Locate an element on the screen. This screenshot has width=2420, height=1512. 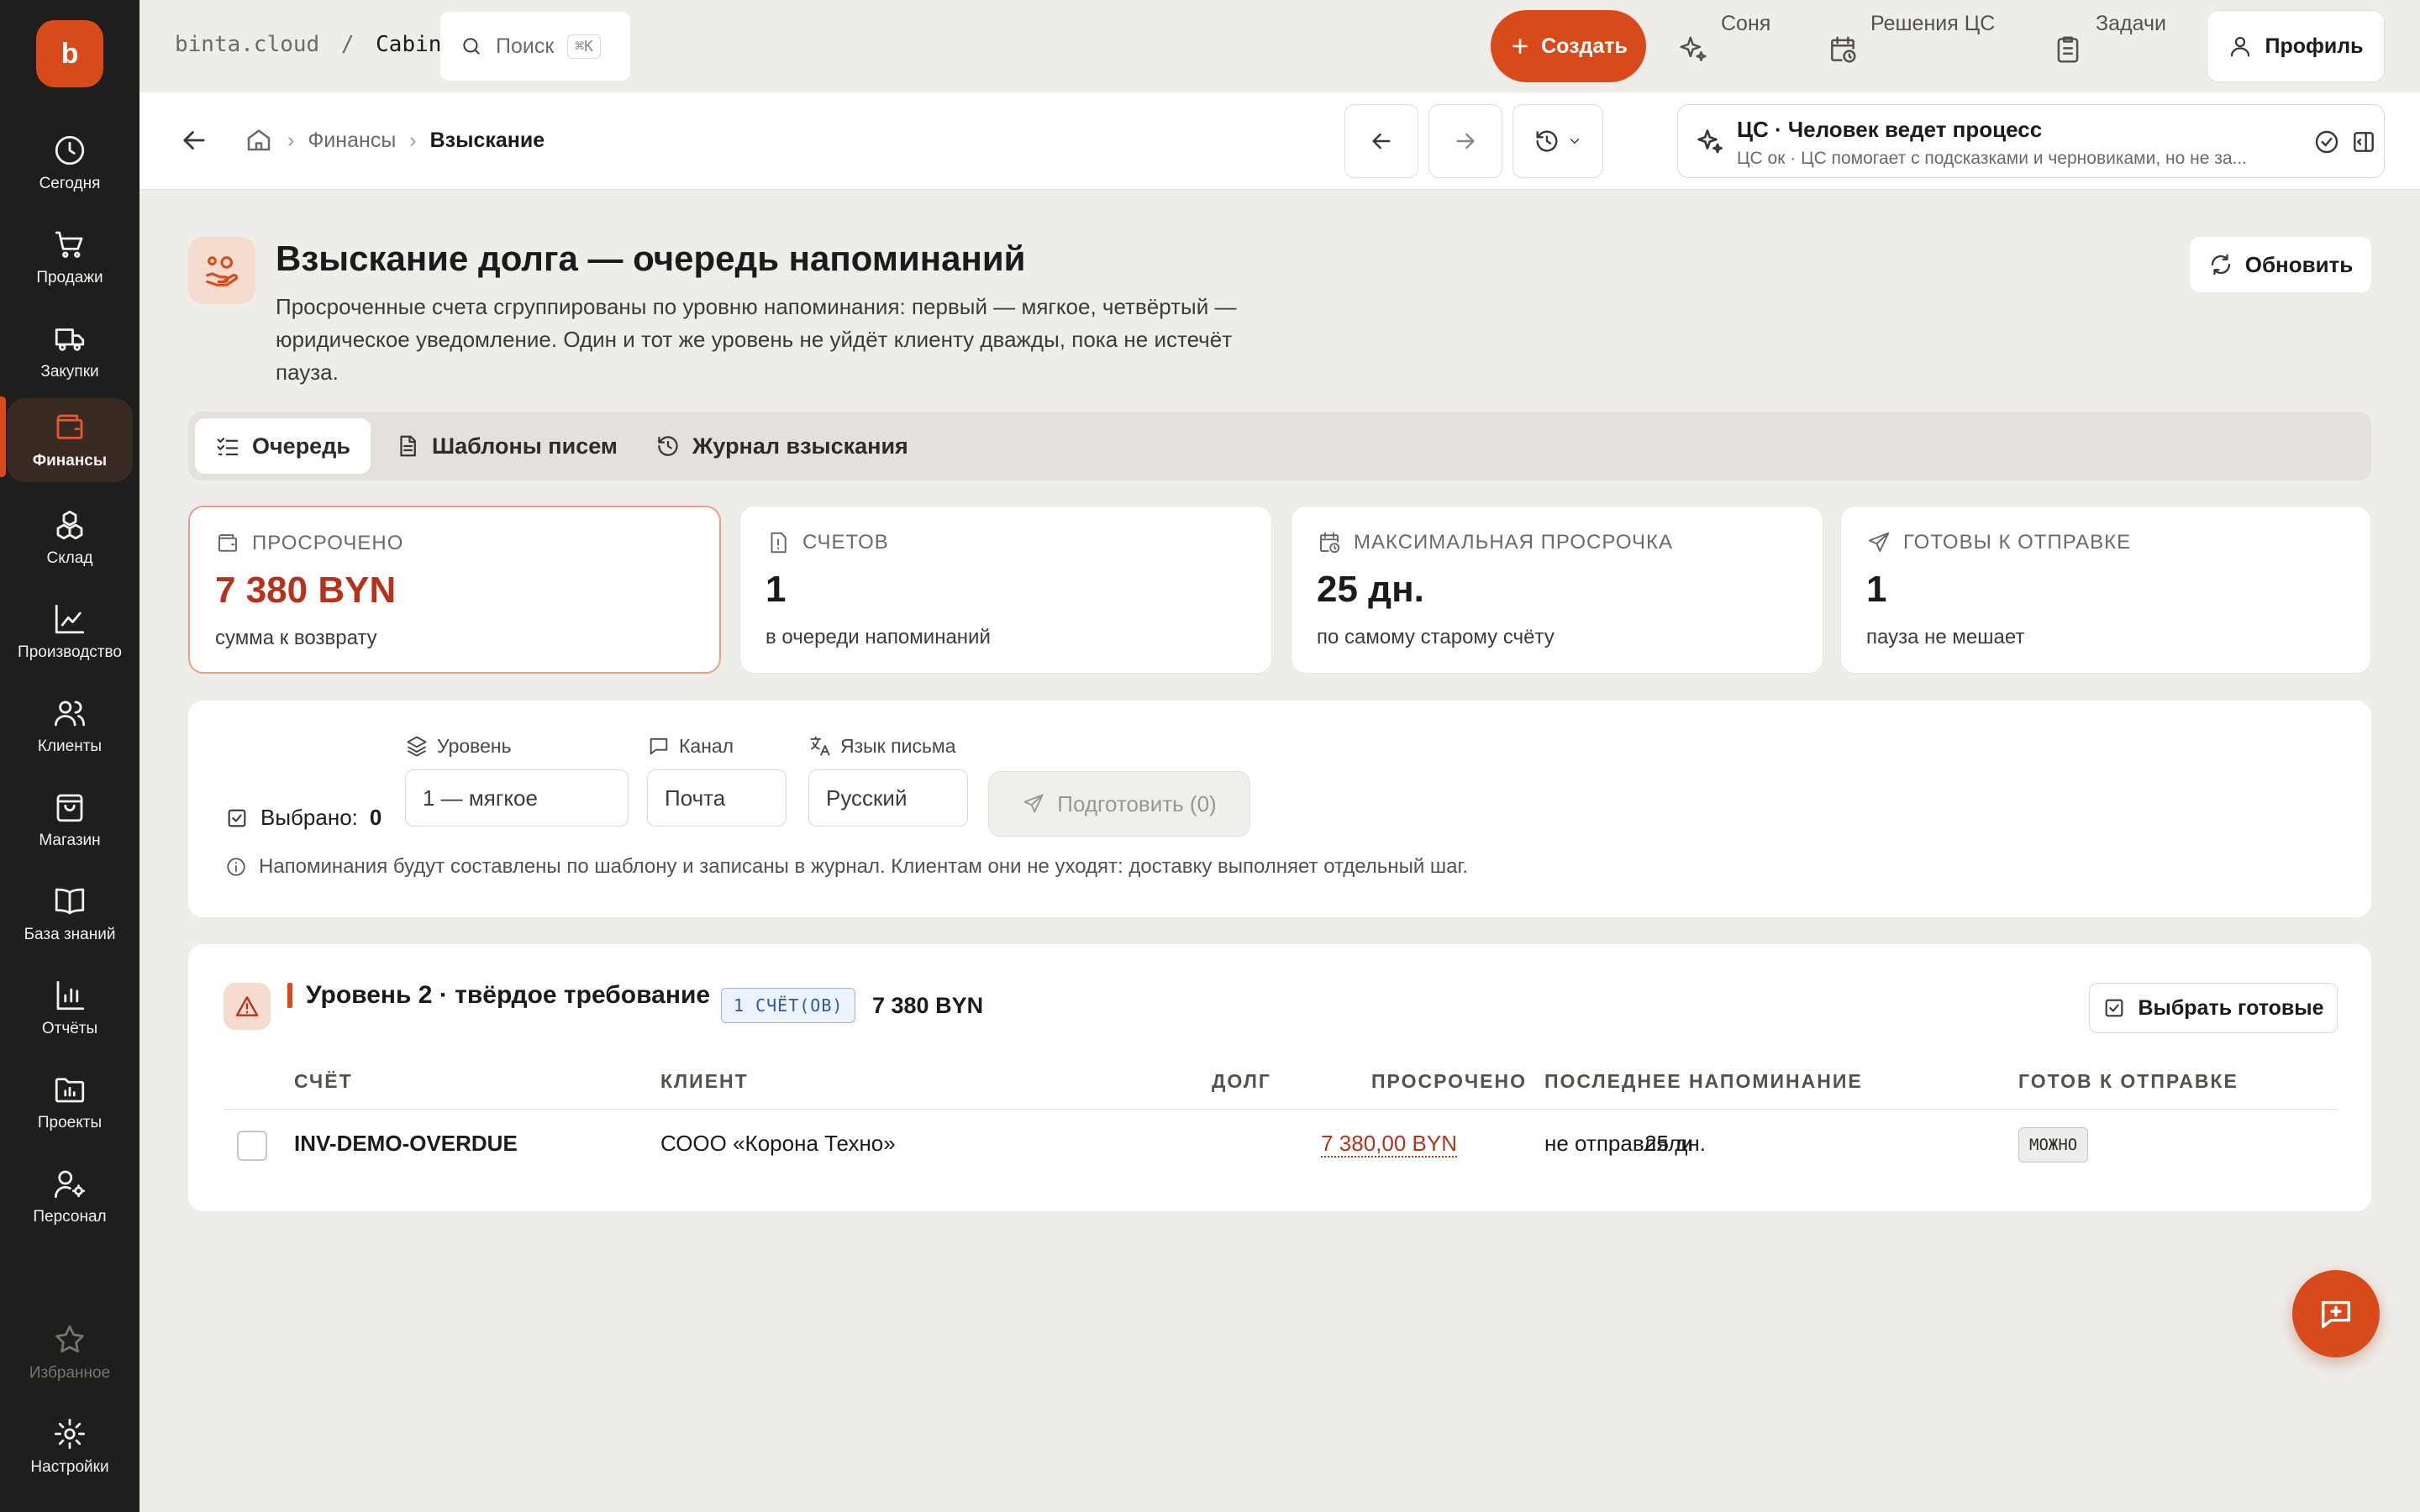
search-input: Поиск ⌘K is located at coordinates (535, 46).